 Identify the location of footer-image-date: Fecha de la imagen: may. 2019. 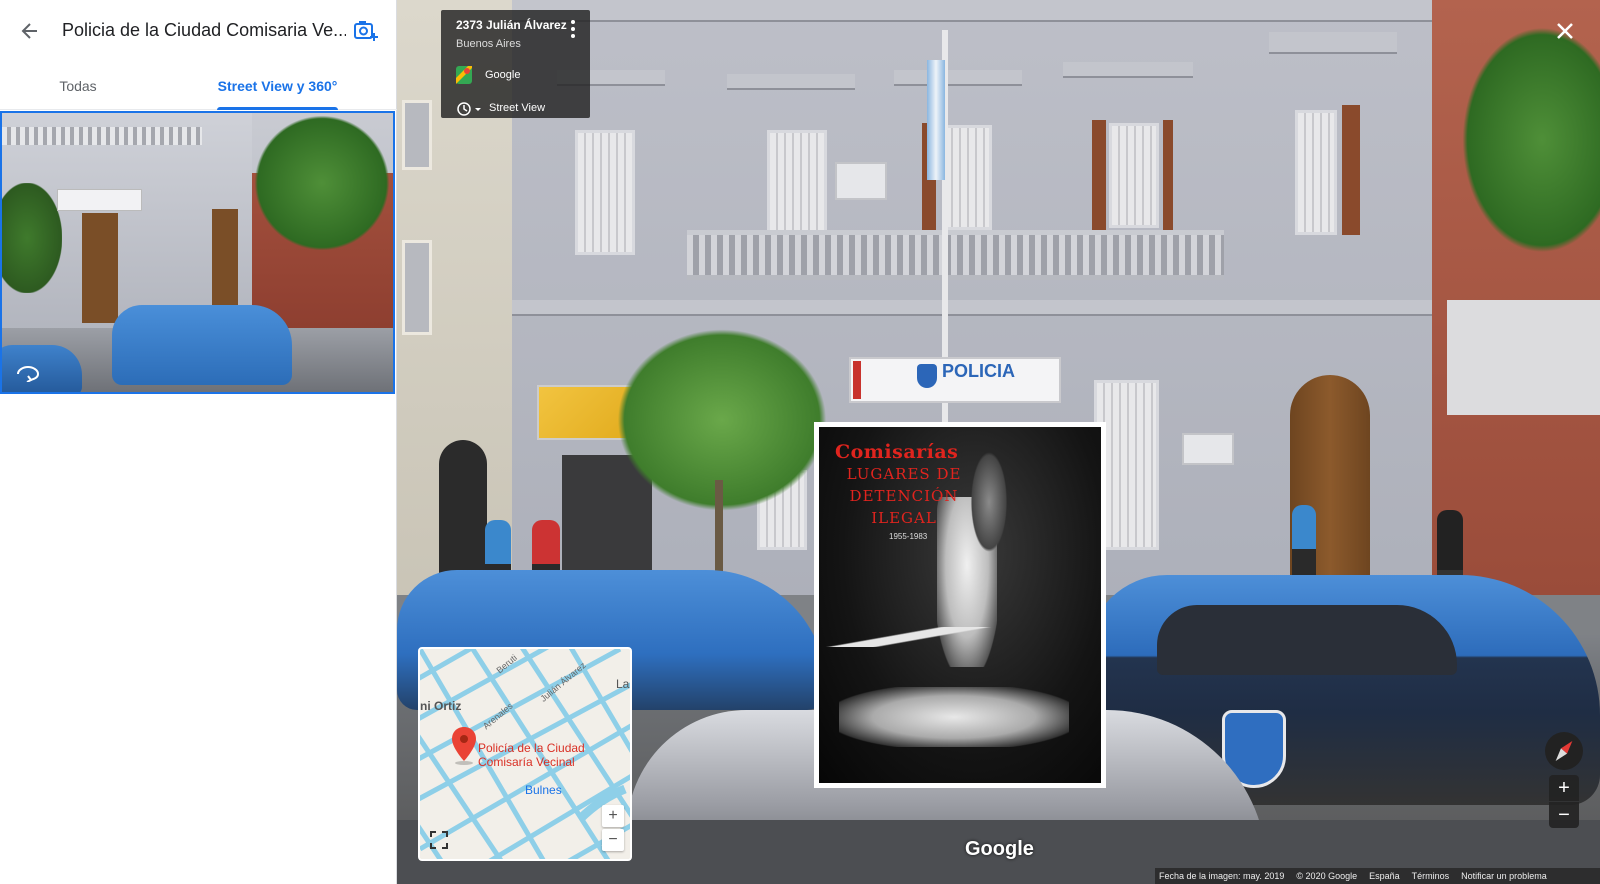
(1222, 876).